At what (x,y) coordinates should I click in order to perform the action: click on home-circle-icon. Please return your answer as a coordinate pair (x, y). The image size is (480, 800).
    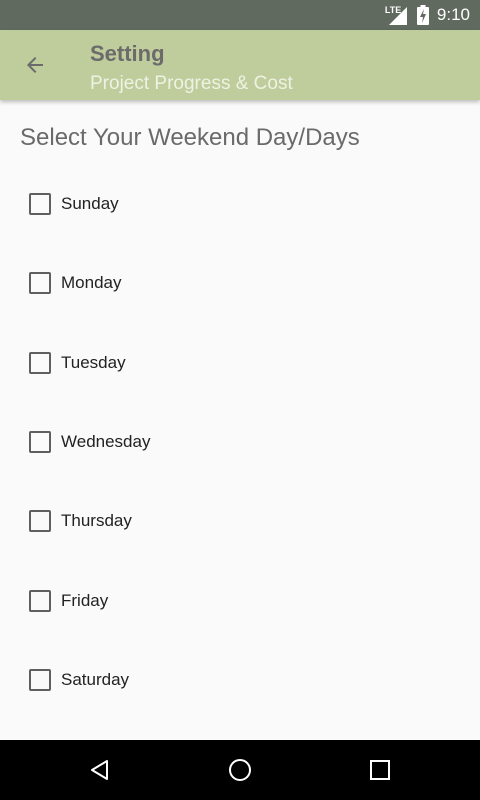
    Looking at the image, I should click on (240, 770).